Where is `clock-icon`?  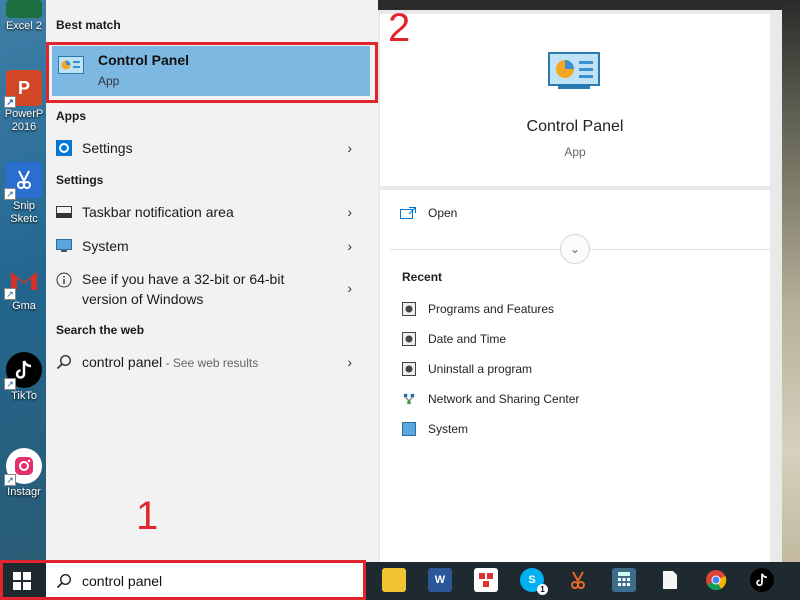 clock-icon is located at coordinates (409, 339).